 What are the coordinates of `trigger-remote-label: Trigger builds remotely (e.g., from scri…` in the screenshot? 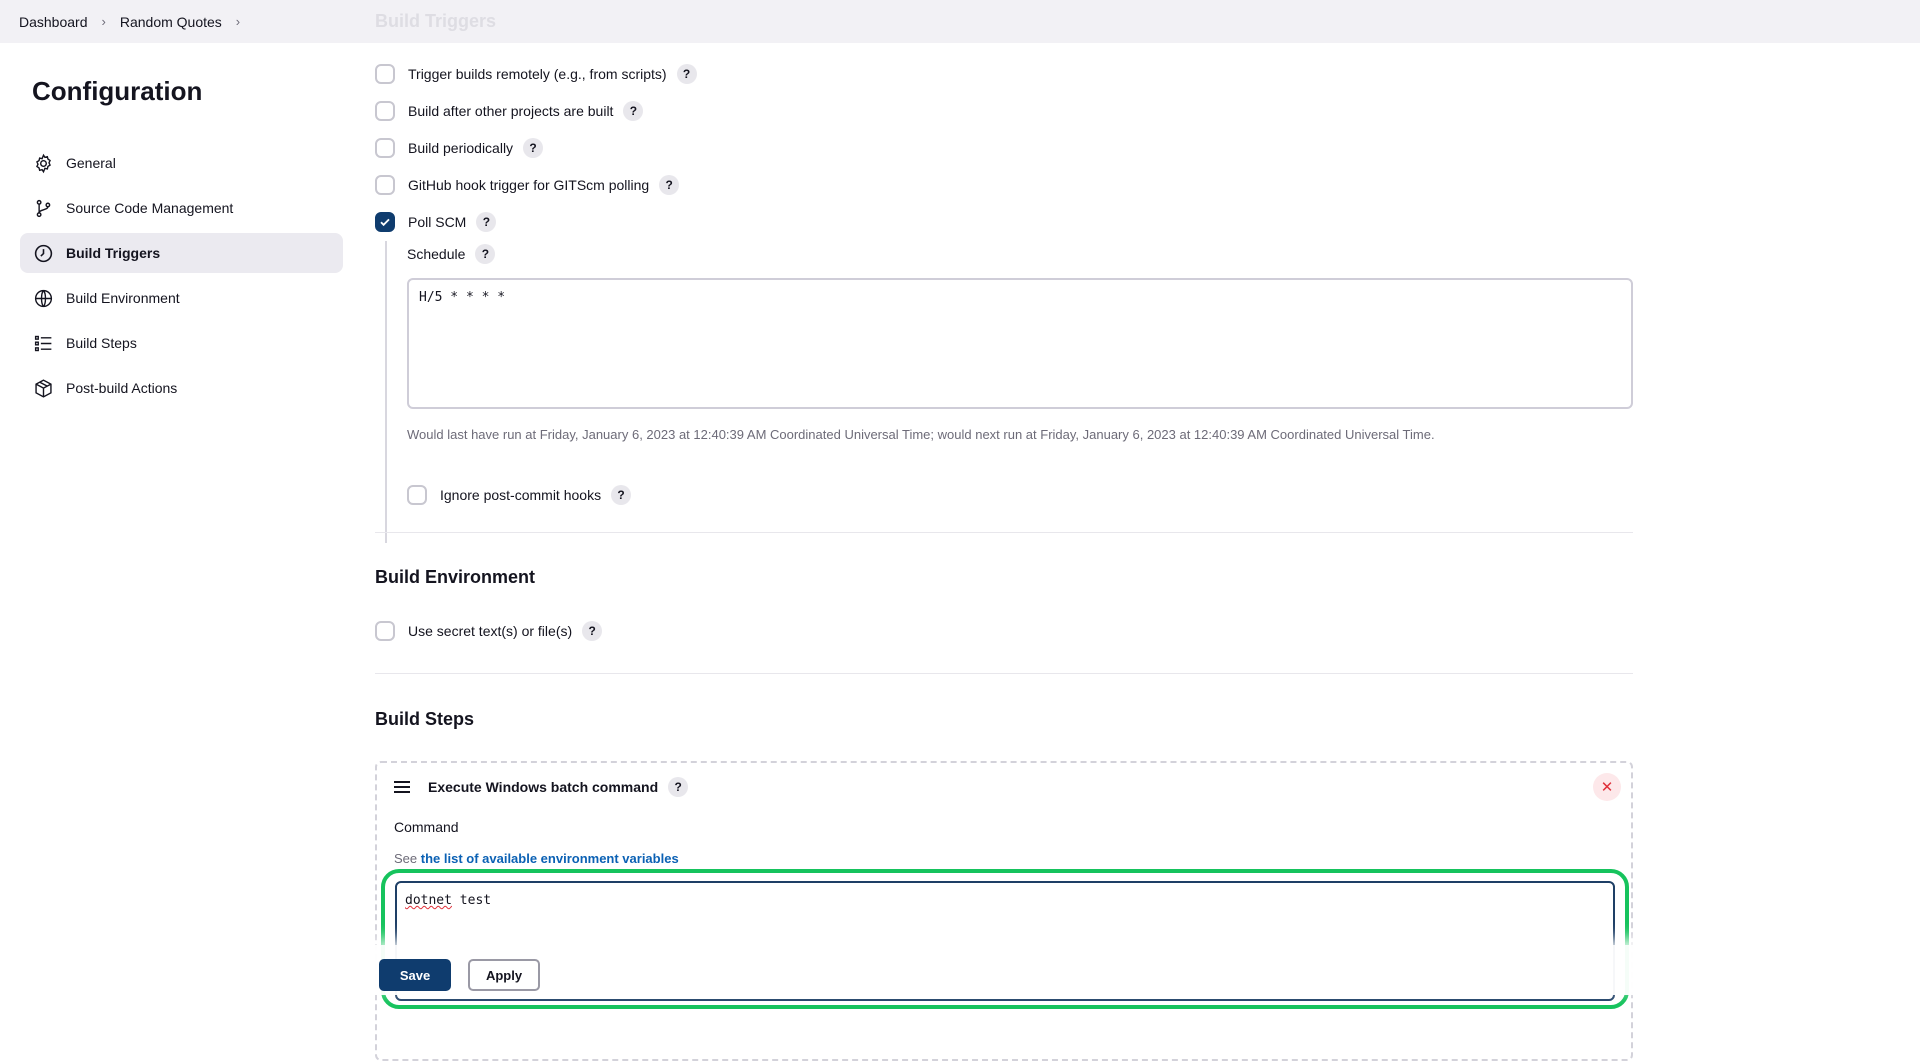 It's located at (537, 74).